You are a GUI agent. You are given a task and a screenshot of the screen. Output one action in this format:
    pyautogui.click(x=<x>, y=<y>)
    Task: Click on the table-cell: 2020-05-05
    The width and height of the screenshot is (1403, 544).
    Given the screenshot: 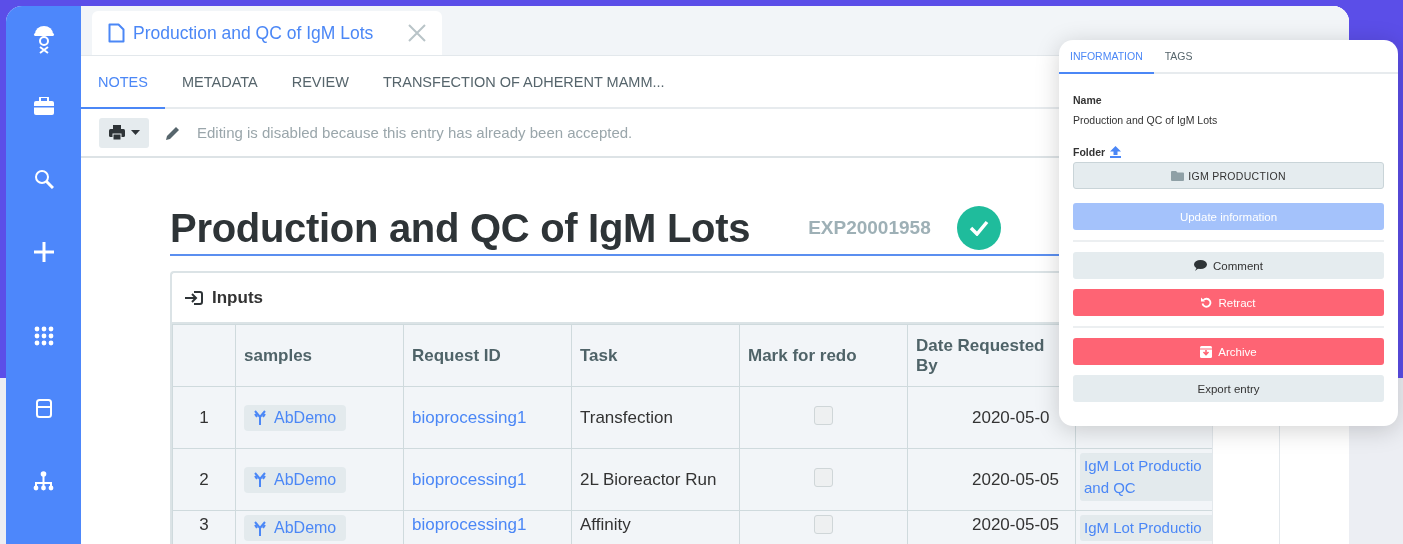 What is the action you would take?
    pyautogui.click(x=991, y=479)
    